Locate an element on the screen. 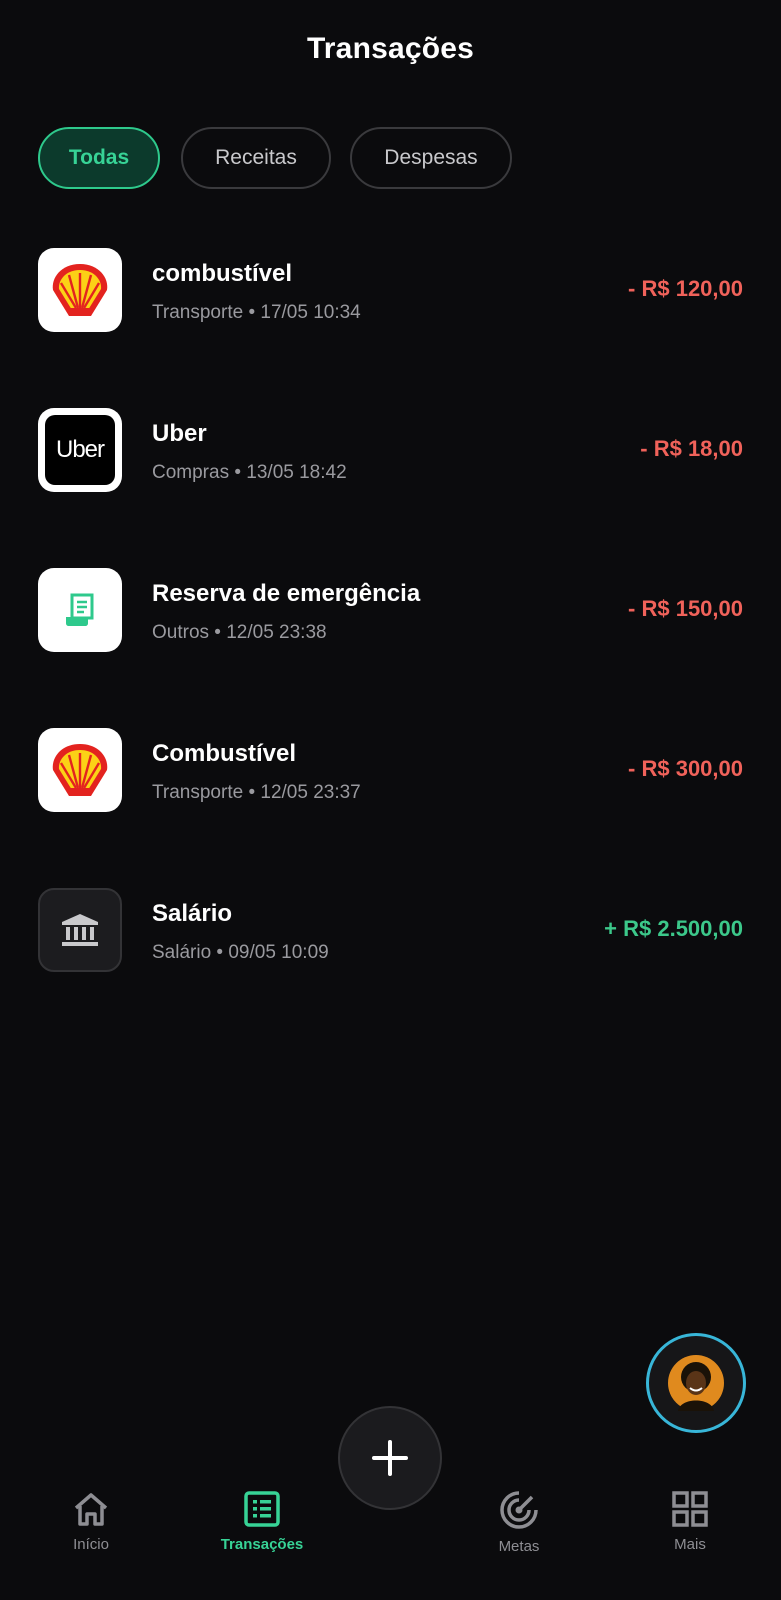 The height and width of the screenshot is (1600, 781). grid-icon is located at coordinates (690, 1509).